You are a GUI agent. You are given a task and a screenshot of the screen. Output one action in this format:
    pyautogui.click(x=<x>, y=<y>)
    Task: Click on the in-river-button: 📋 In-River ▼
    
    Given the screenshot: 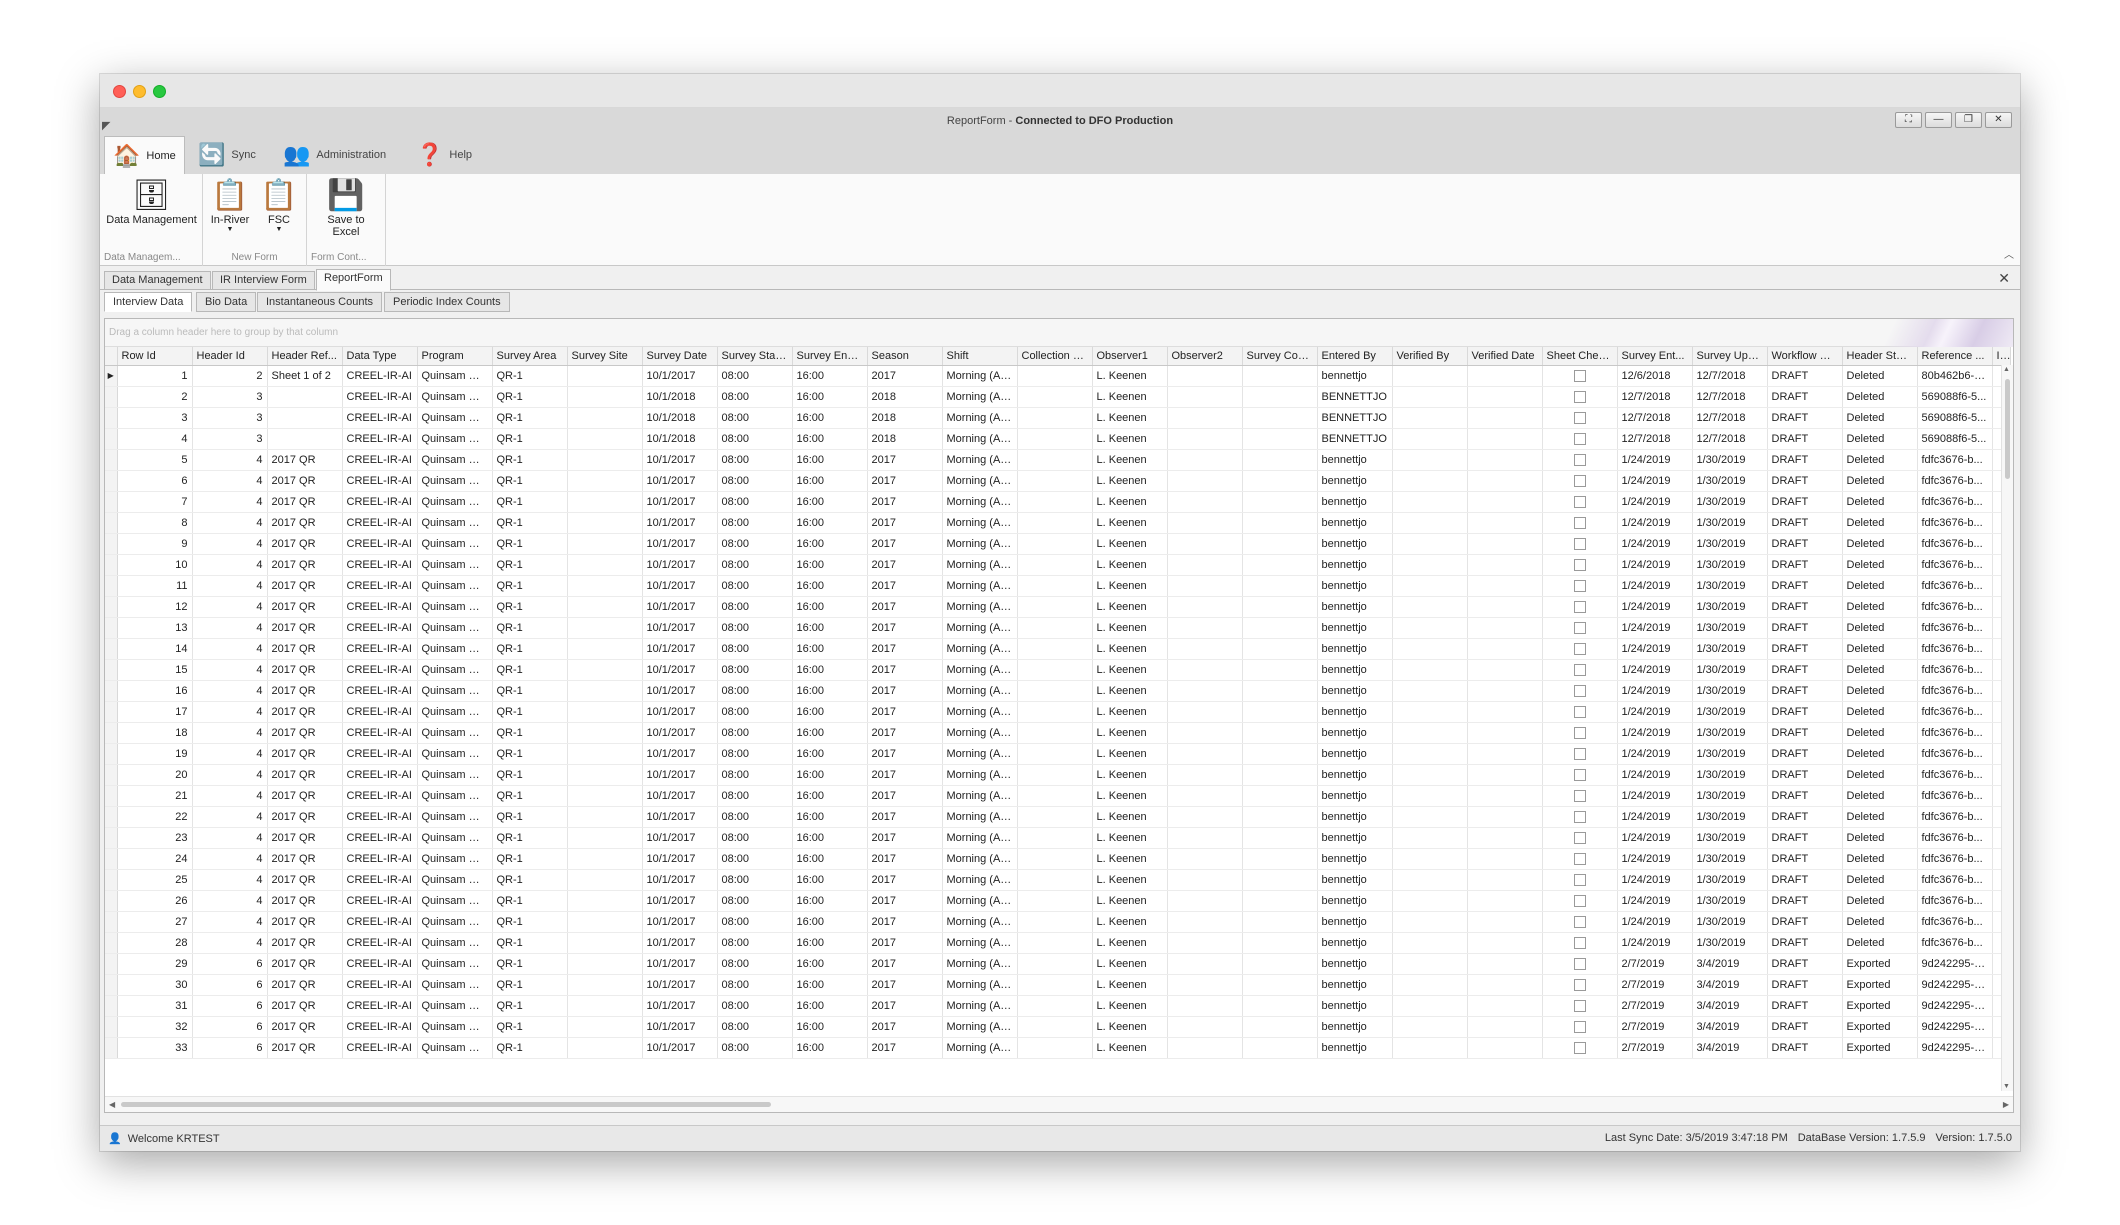 What is the action you would take?
    pyautogui.click(x=230, y=206)
    